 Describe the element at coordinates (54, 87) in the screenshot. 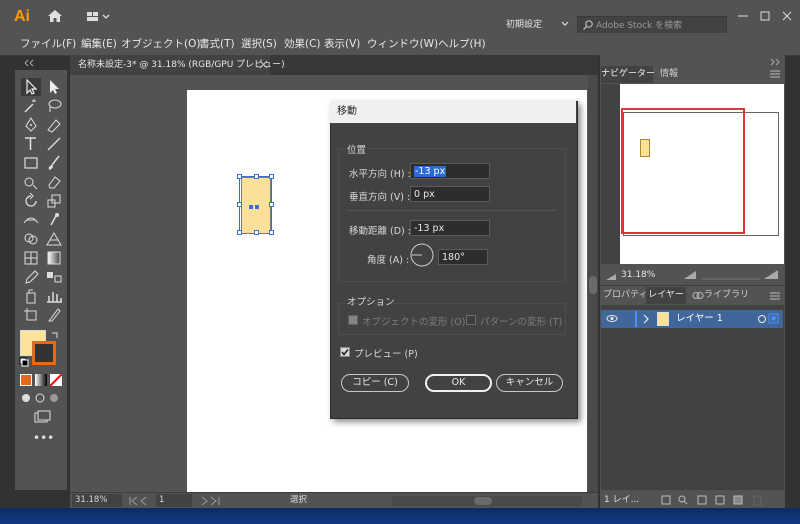

I see `direct-selection-tool-icon` at that location.